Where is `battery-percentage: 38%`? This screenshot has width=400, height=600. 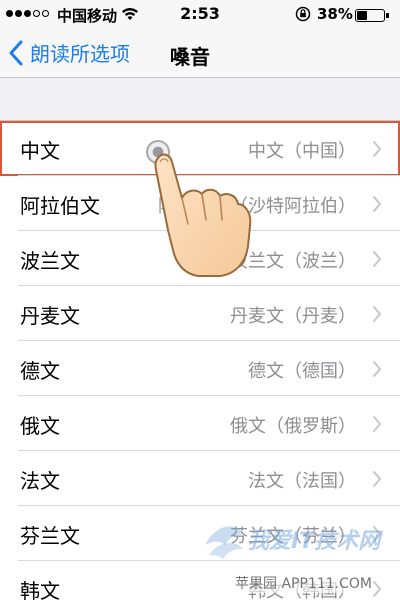
battery-percentage: 38% is located at coordinates (335, 14).